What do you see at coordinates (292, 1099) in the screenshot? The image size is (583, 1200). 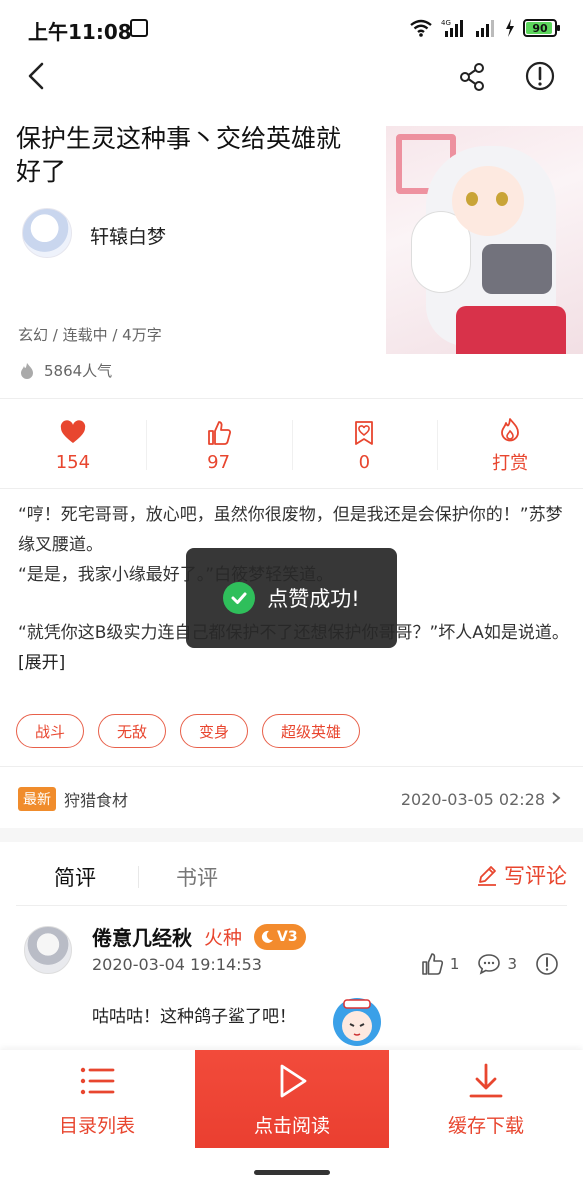 I see `read-button: 点击阅读` at bounding box center [292, 1099].